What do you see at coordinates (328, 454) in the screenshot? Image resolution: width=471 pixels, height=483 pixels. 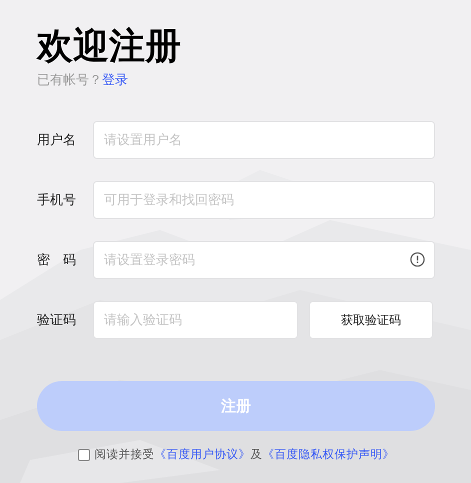 I see `privacy-link: 《百度隐私权保护声明》` at bounding box center [328, 454].